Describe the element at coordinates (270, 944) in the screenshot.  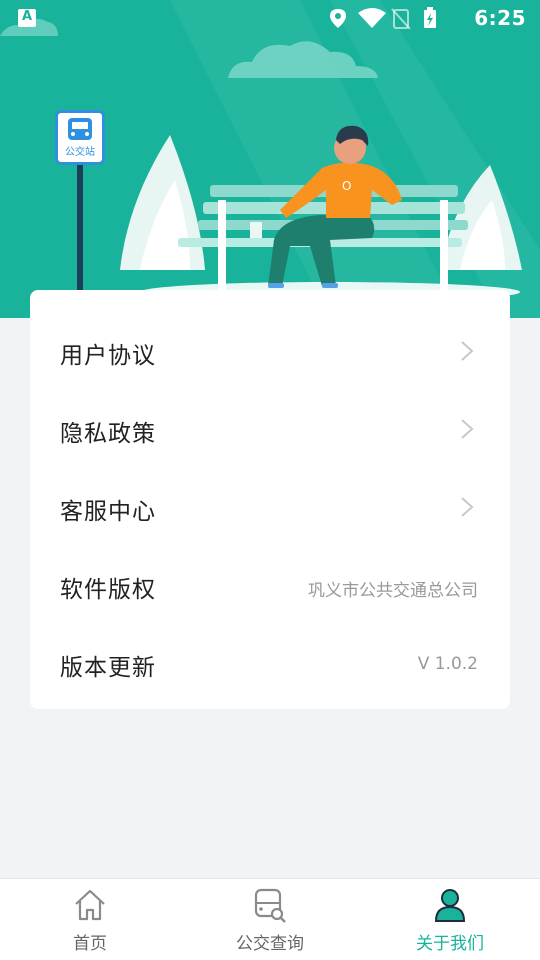
I see `tab-label: 公交查询` at that location.